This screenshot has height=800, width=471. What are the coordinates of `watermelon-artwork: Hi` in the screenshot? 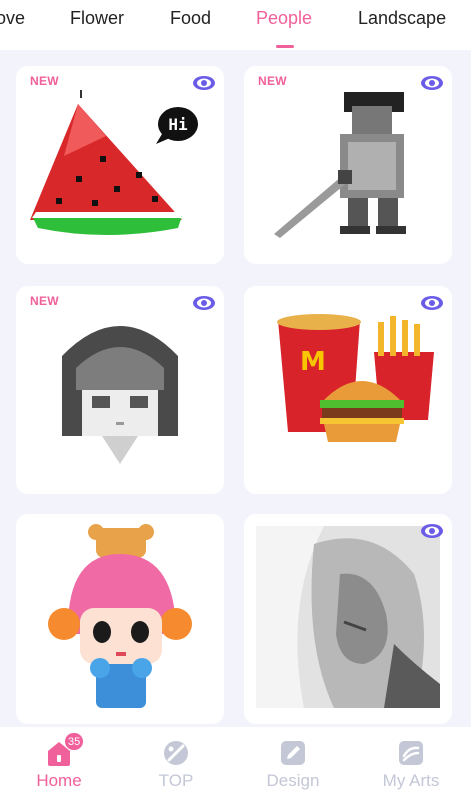 It's located at (114, 162).